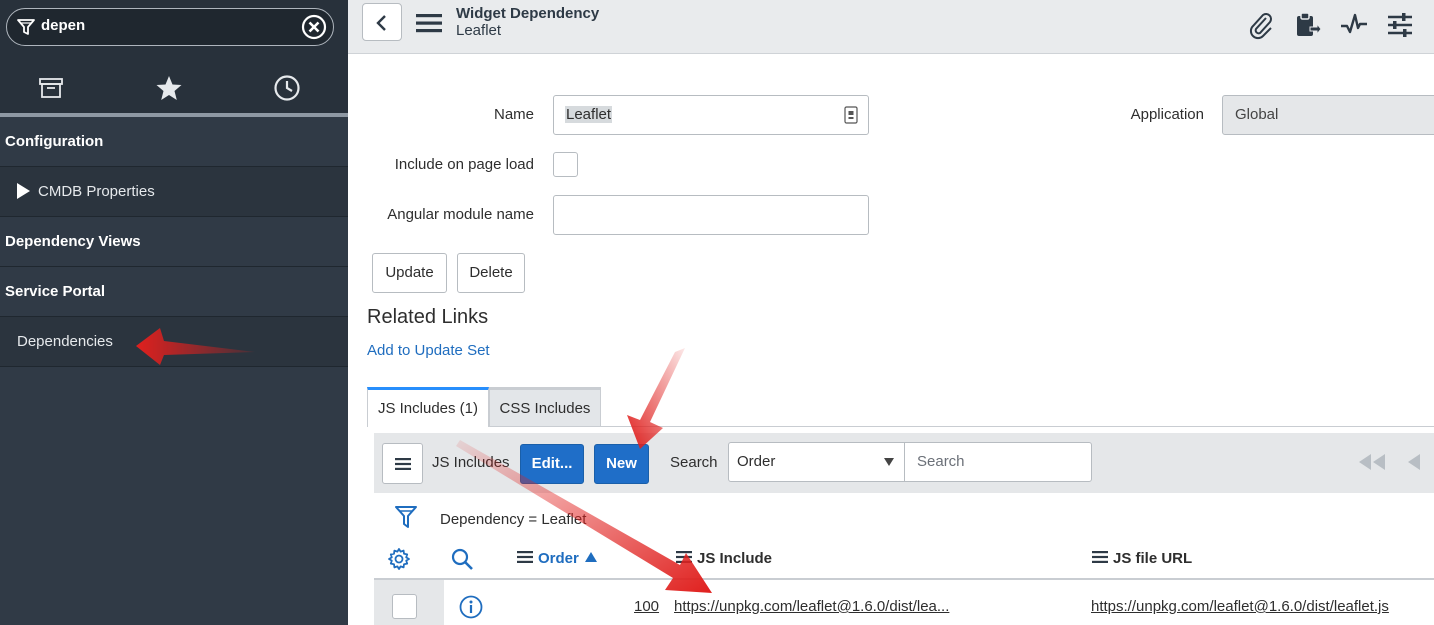 This screenshot has width=1434, height=625. I want to click on column-label: JS file URL, so click(1153, 558).